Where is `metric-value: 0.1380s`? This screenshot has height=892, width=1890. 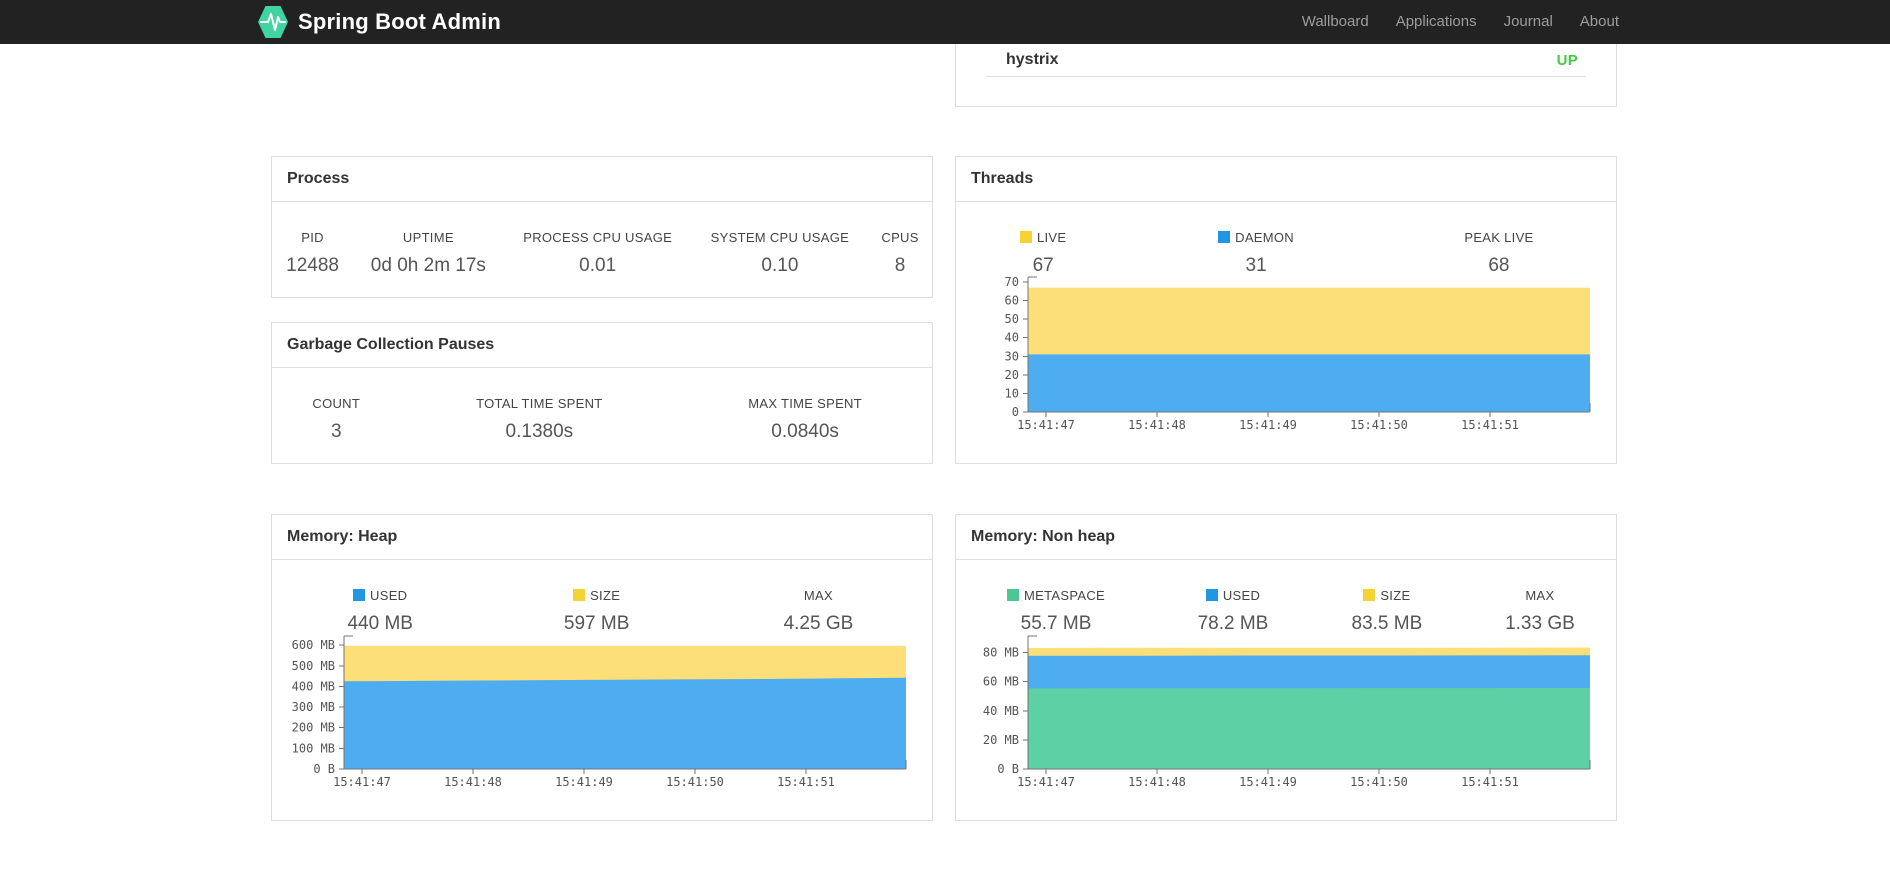
metric-value: 0.1380s is located at coordinates (539, 431).